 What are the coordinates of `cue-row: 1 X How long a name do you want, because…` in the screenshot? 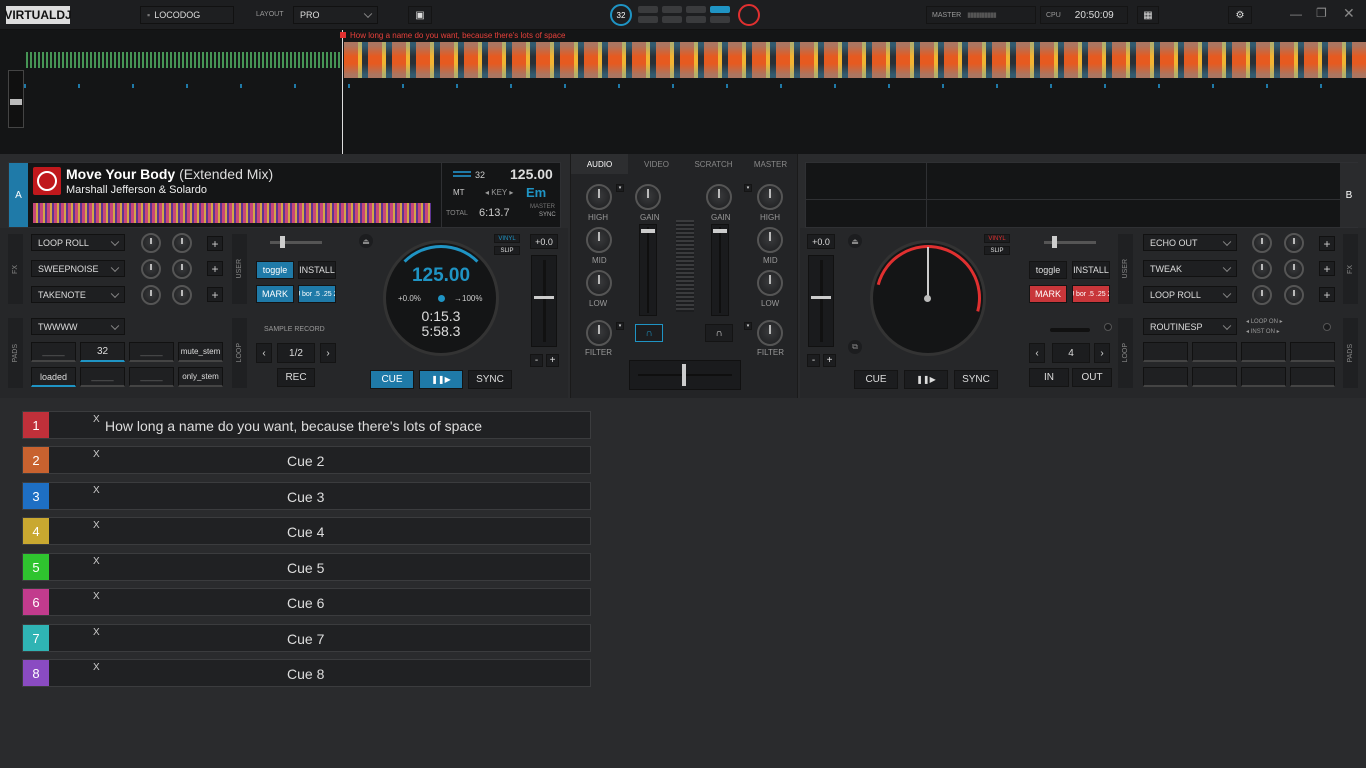 It's located at (306, 425).